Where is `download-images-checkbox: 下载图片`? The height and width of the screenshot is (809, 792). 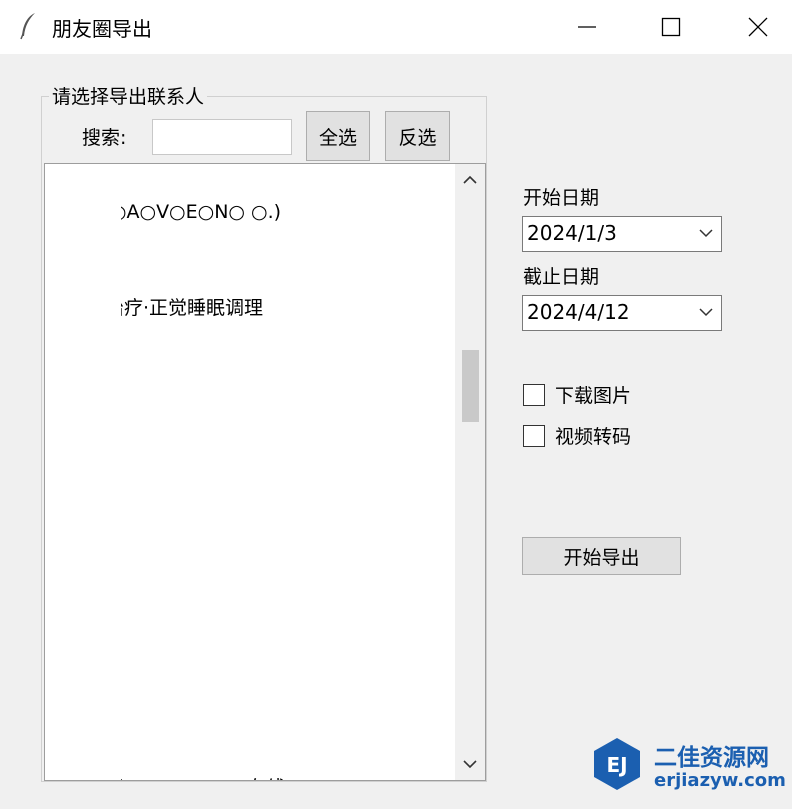 download-images-checkbox: 下载图片 is located at coordinates (577, 394).